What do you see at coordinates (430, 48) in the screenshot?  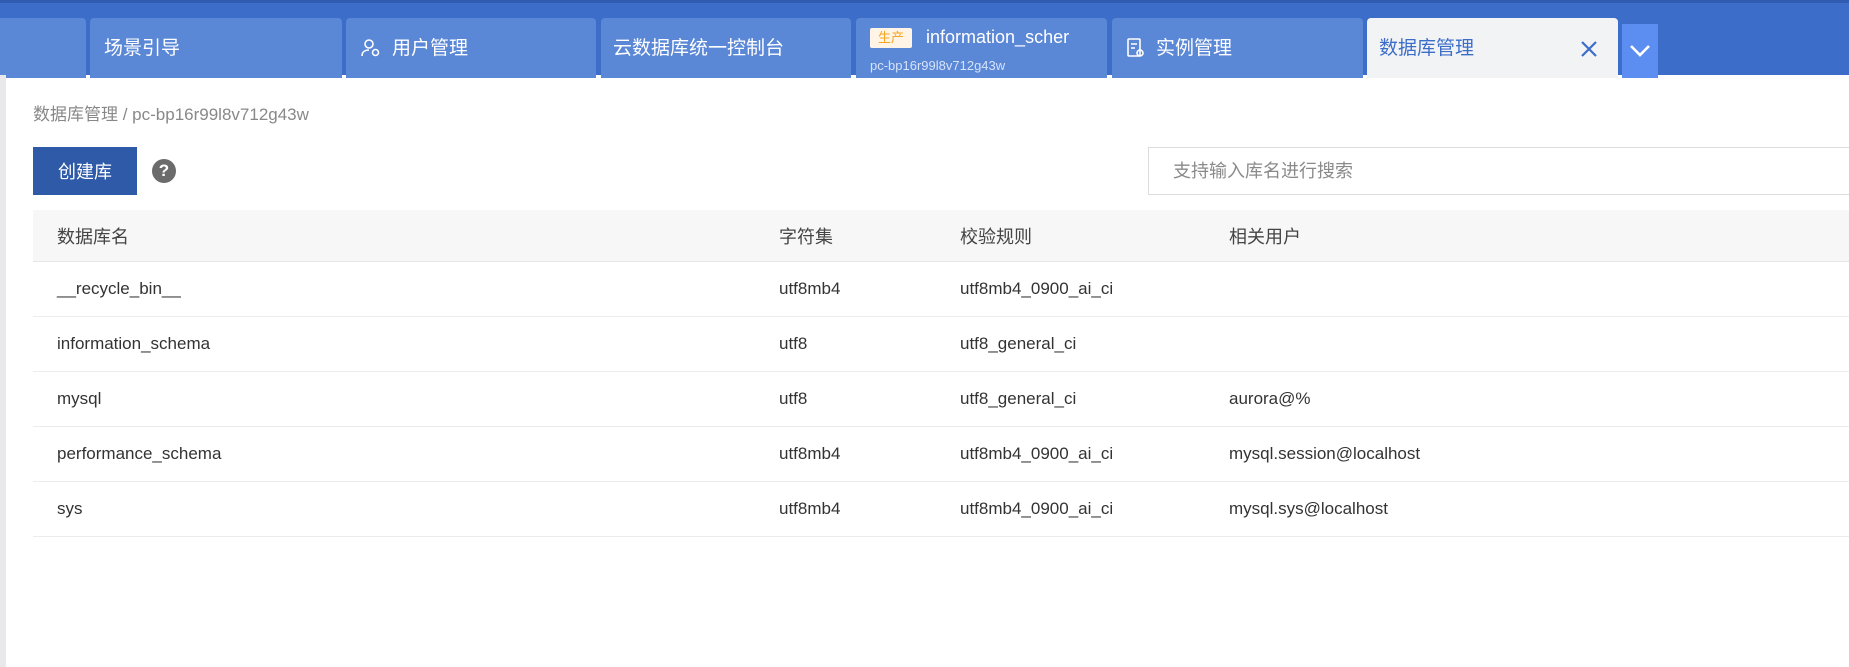 I see `tab-label: 用户管理` at bounding box center [430, 48].